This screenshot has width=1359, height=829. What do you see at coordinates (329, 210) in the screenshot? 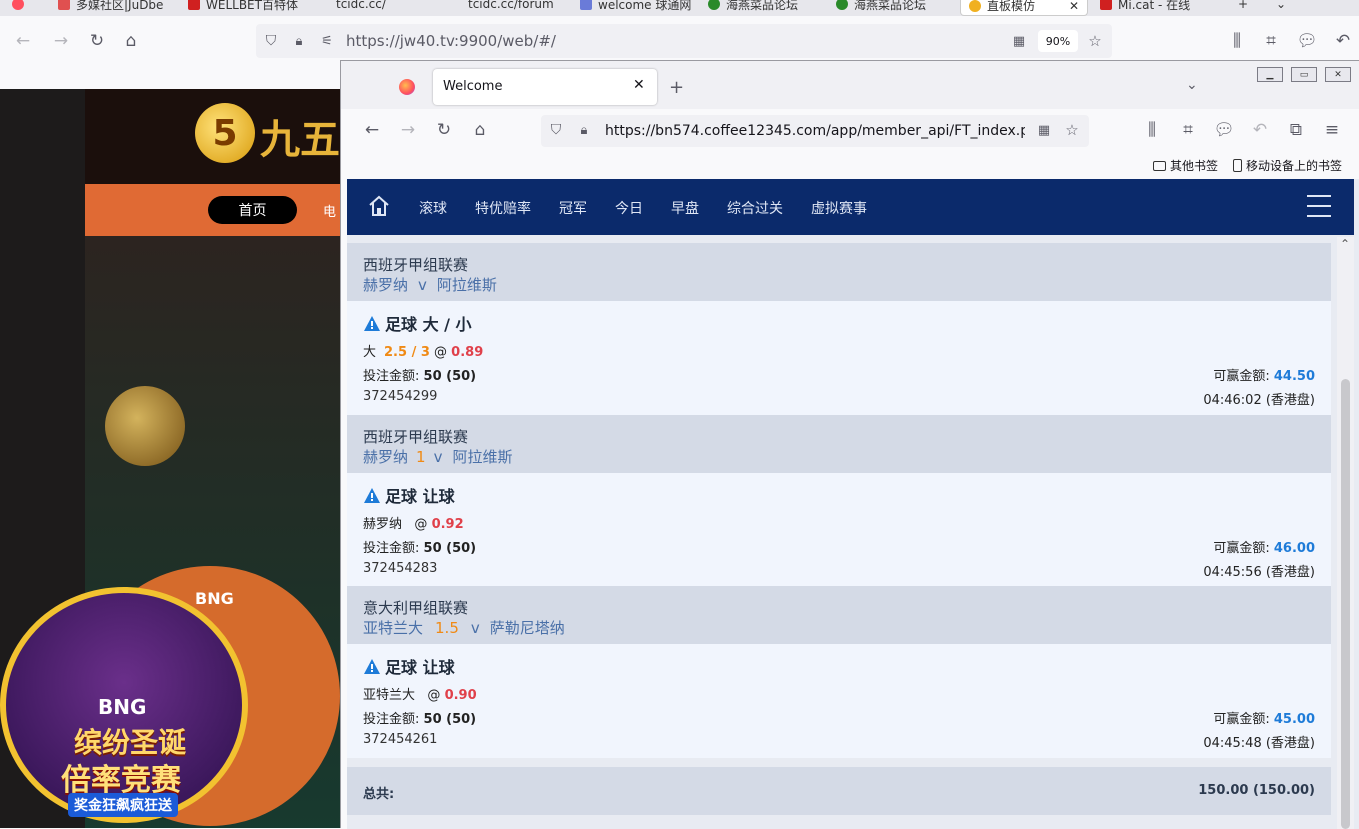
I see `bg-nav-item: 电` at bounding box center [329, 210].